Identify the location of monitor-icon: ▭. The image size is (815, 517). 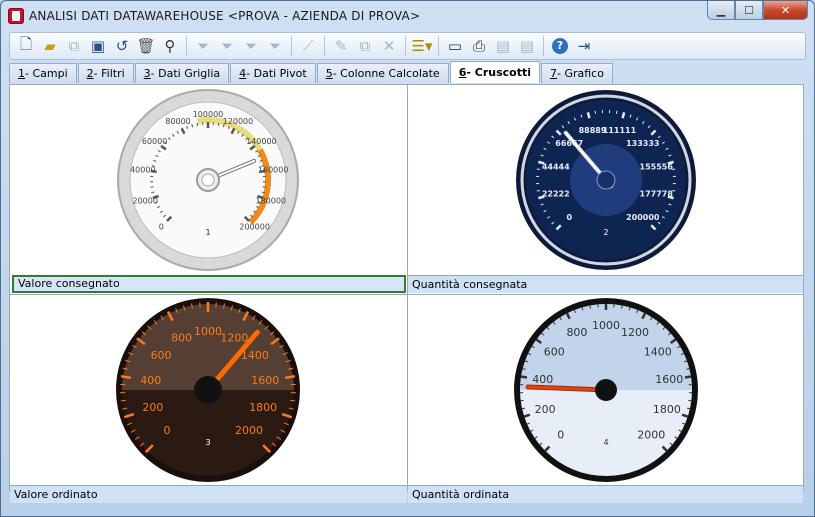
(455, 46).